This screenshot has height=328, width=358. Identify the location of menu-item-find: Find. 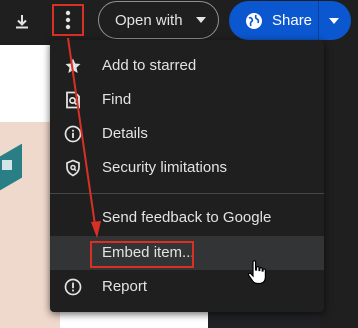
(187, 100).